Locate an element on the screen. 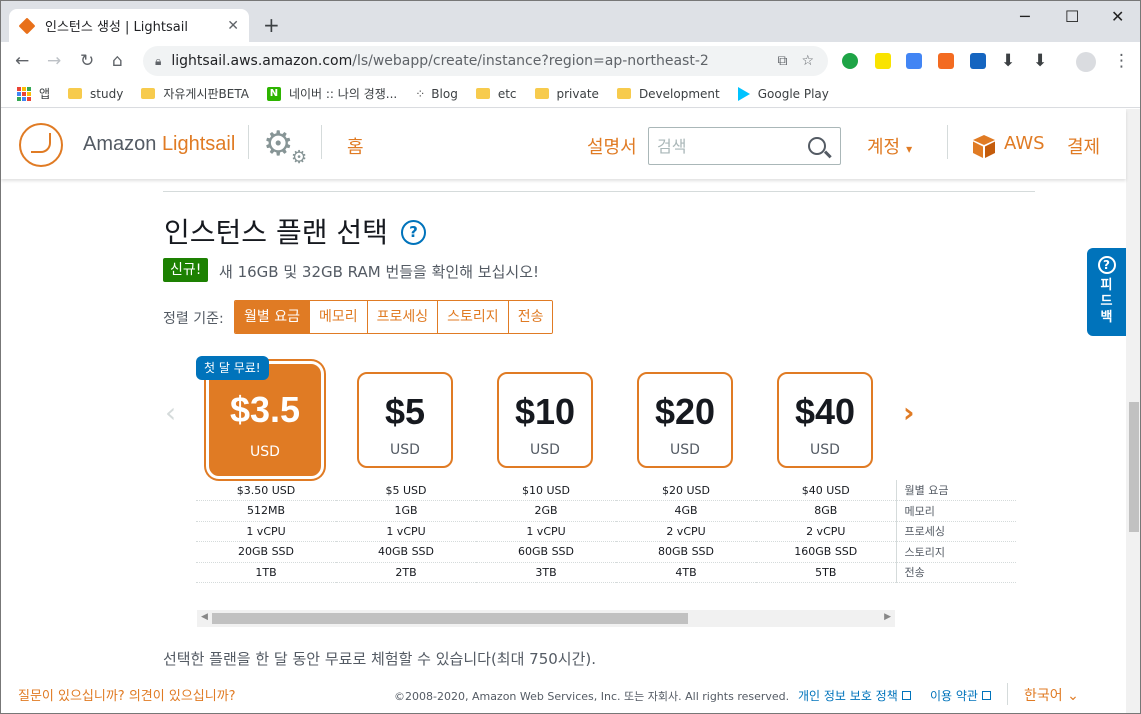 The width and height of the screenshot is (1141, 714). bookmark-private: private is located at coordinates (566, 93).